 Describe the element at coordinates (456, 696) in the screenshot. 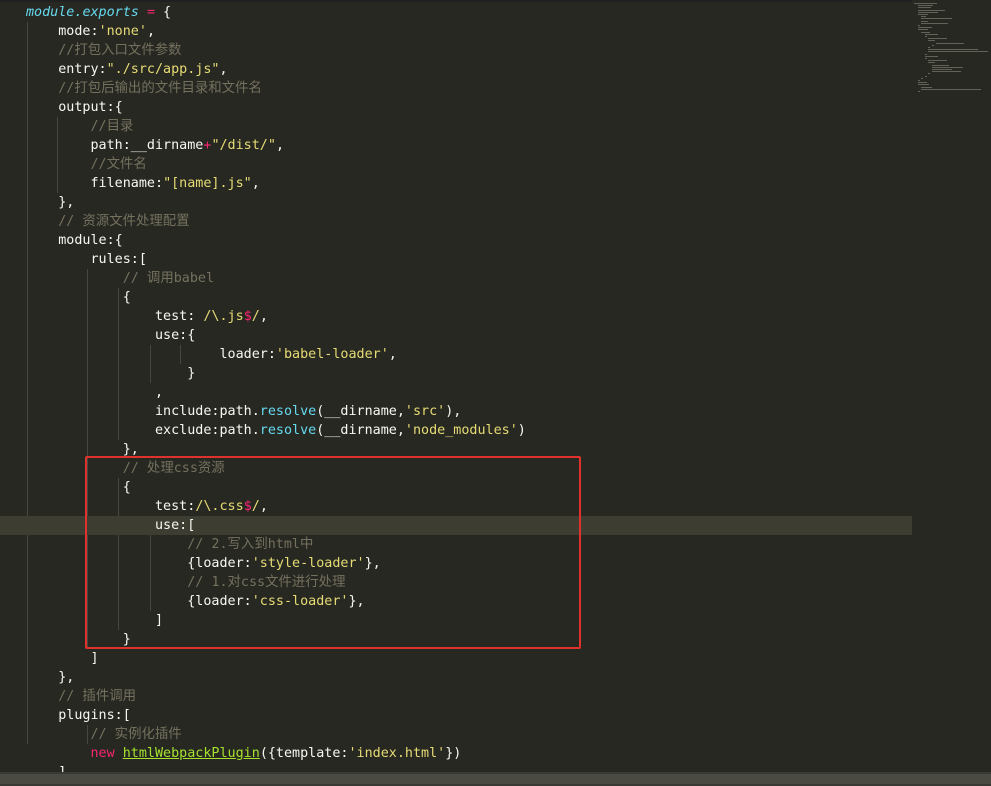

I see `code-line: // 插件调用` at that location.